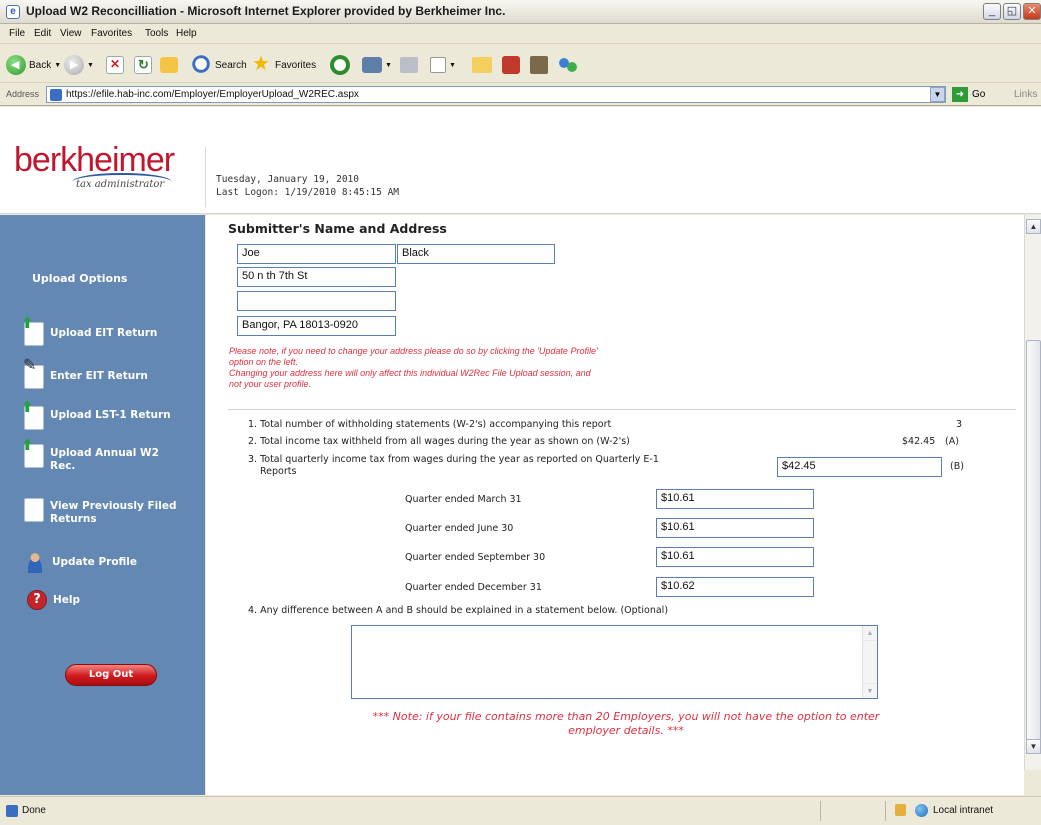  I want to click on home-button, so click(169, 65).